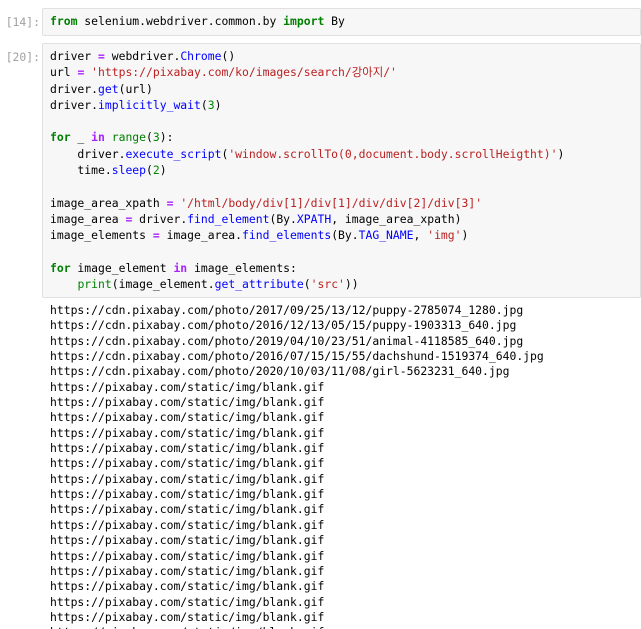 The image size is (641, 629). Describe the element at coordinates (259, 284) in the screenshot. I see `code-token: get_attribute` at that location.